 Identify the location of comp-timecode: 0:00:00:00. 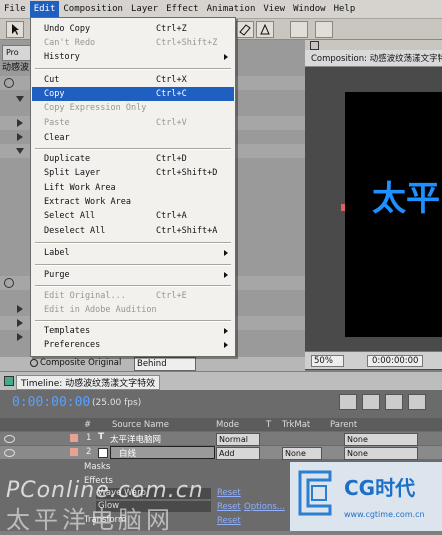
(395, 361).